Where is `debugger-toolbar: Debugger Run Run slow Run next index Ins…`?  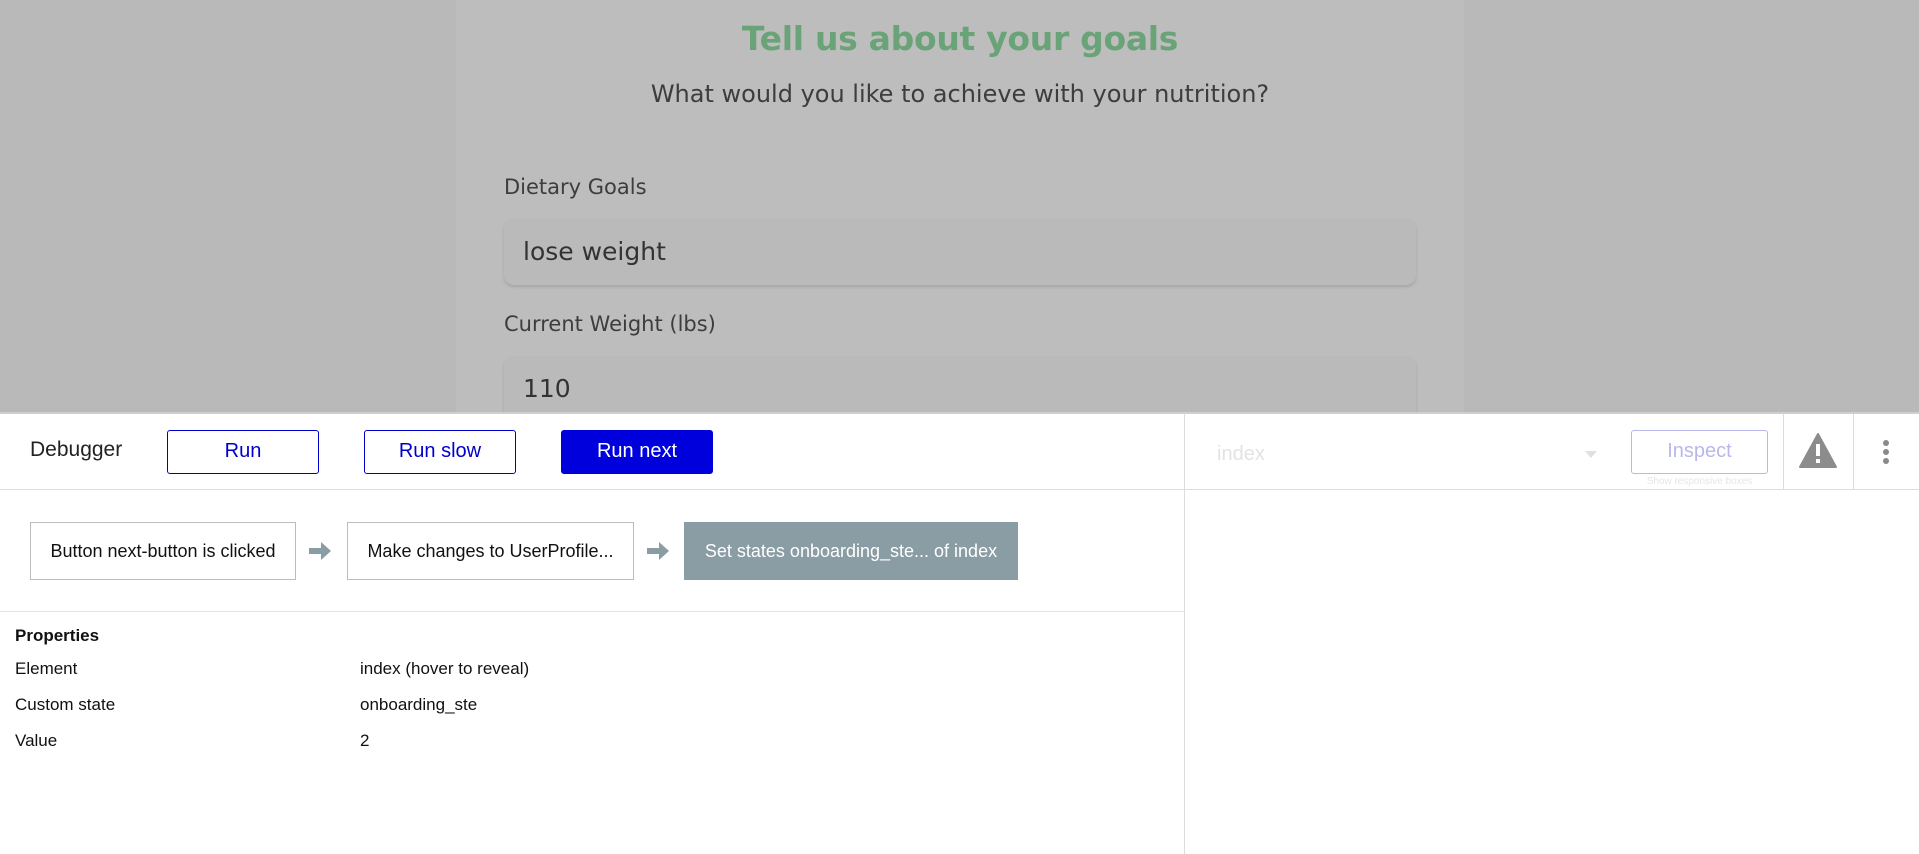
debugger-toolbar: Debugger Run Run slow Run next index Ins… is located at coordinates (959, 452).